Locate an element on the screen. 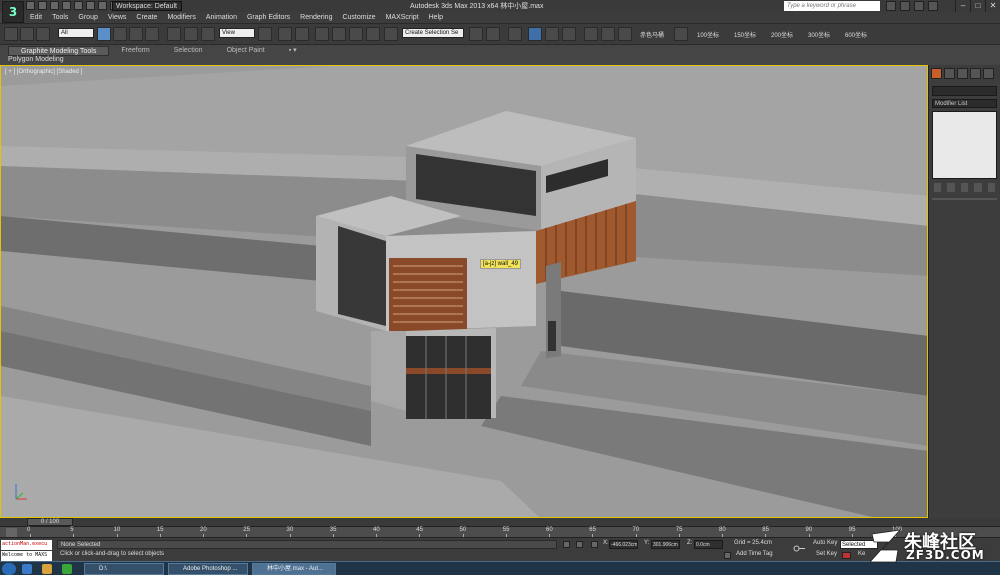 Image resolution: width=1000 pixels, height=575 pixels. open-file-icon is located at coordinates (42, 5).